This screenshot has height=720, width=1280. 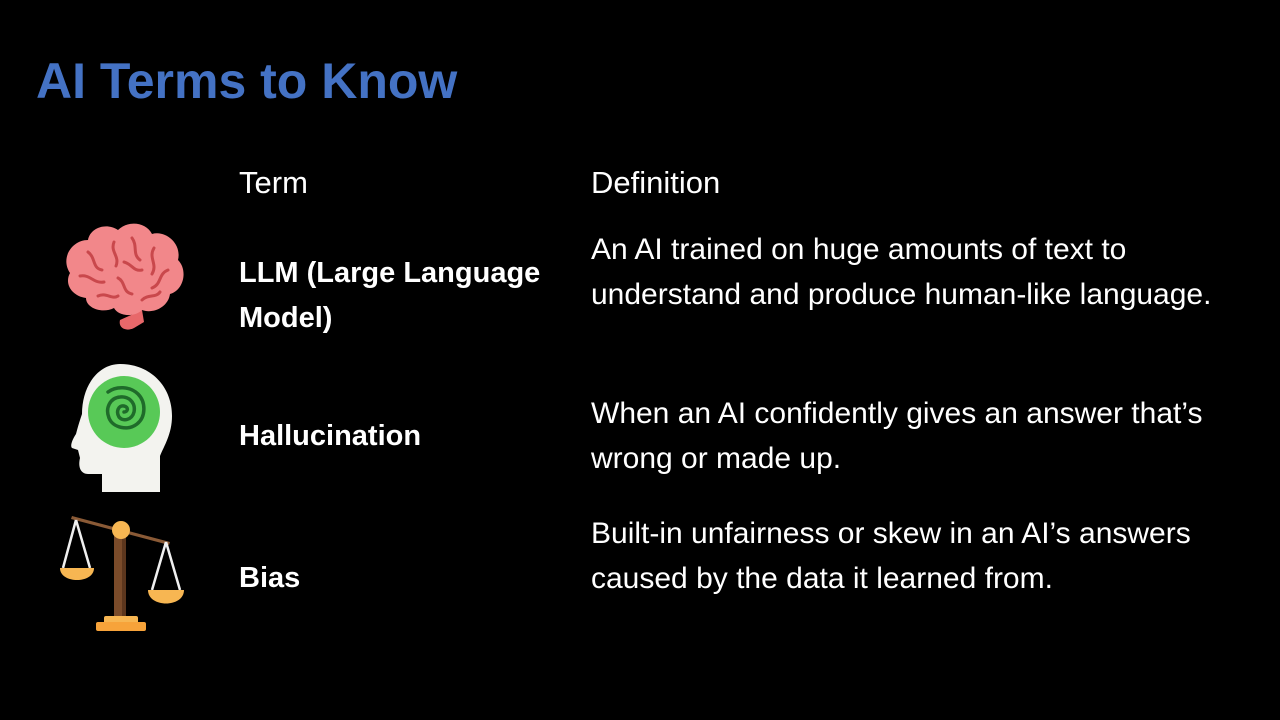 What do you see at coordinates (123, 283) in the screenshot?
I see `brain-icon` at bounding box center [123, 283].